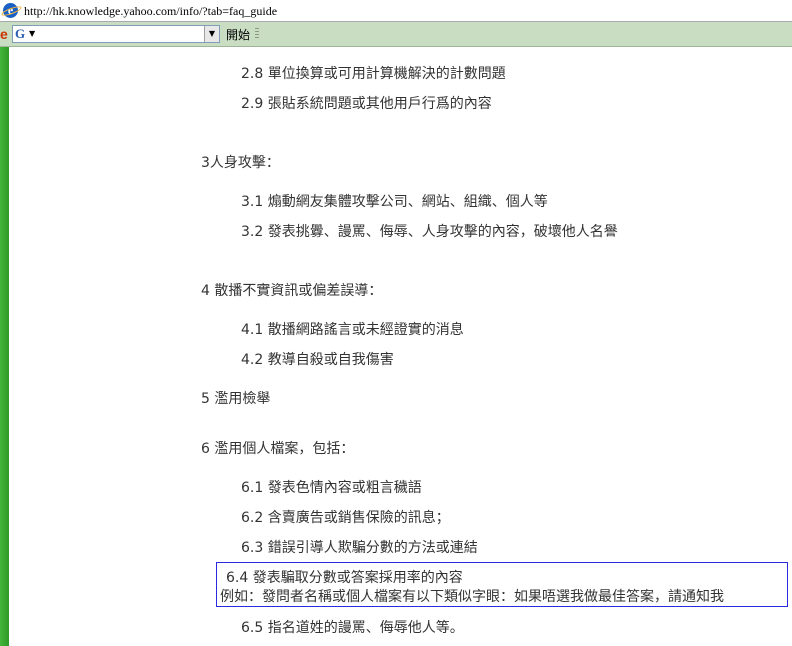 This screenshot has height=646, width=792. I want to click on google-icon: G, so click(20, 34).